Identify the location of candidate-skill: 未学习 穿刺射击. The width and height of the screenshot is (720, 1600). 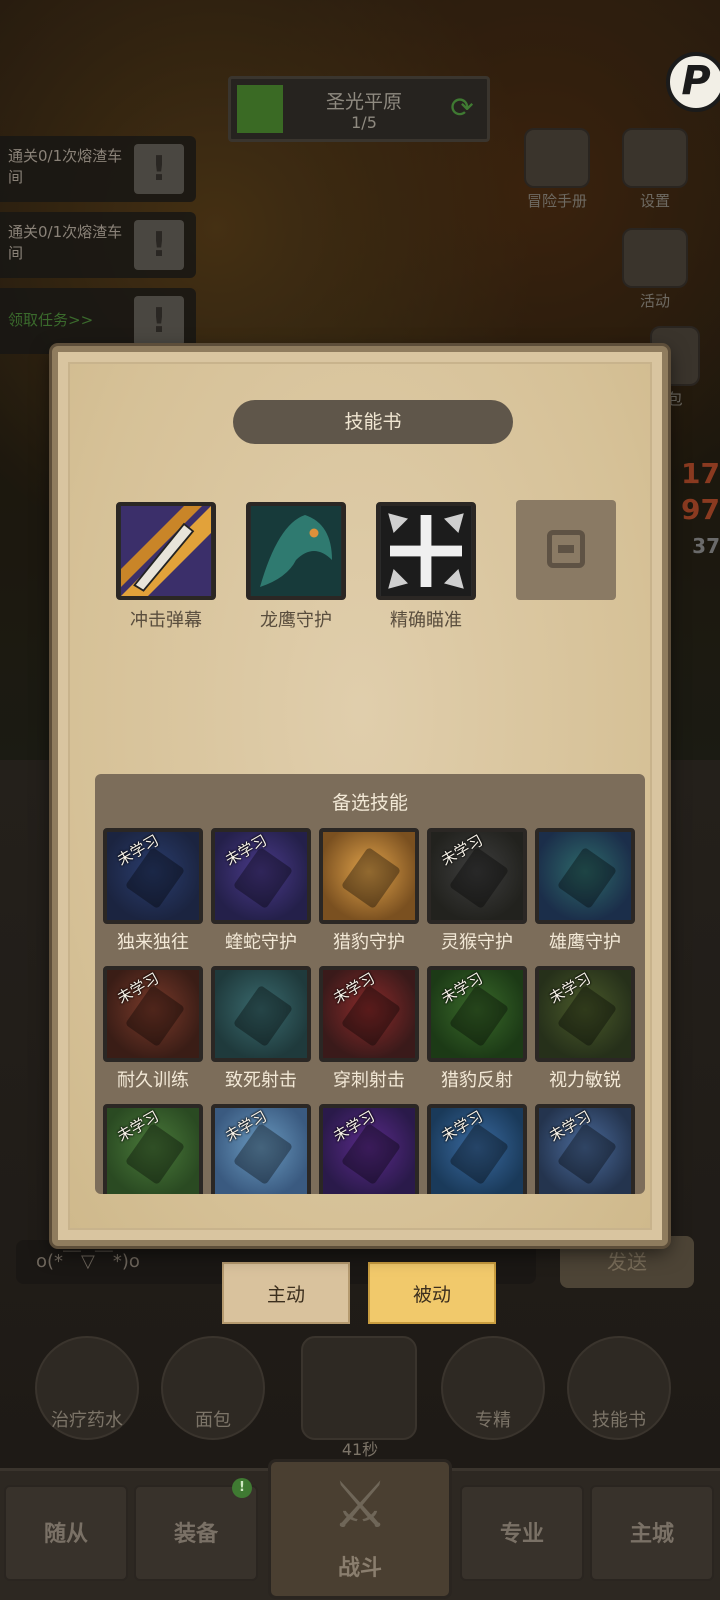
(369, 1029).